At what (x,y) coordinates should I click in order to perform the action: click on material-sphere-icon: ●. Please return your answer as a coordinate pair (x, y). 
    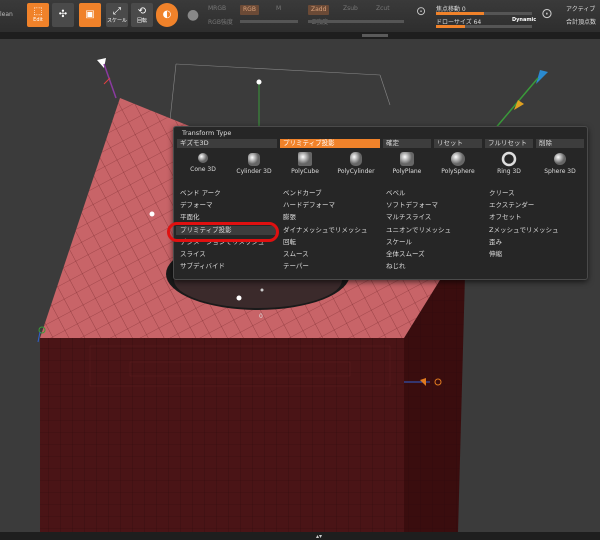
    Looking at the image, I should click on (193, 15).